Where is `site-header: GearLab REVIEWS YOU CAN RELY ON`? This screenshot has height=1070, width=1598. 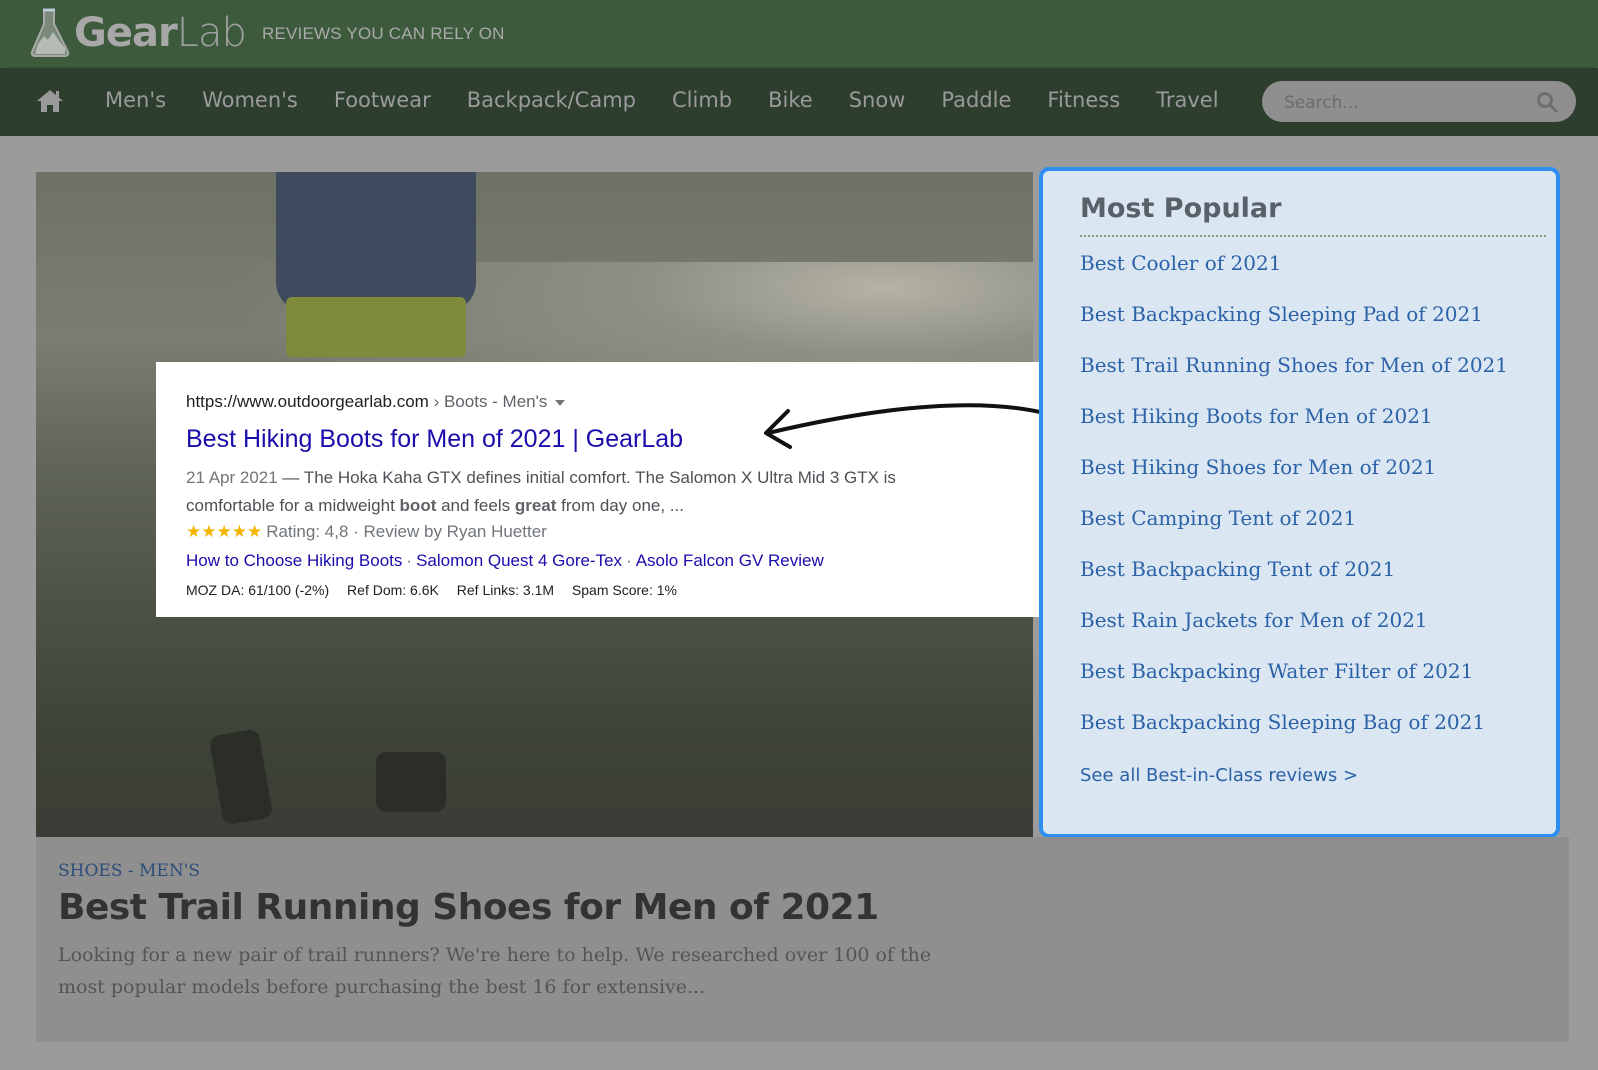 site-header: GearLab REVIEWS YOU CAN RELY ON is located at coordinates (799, 33).